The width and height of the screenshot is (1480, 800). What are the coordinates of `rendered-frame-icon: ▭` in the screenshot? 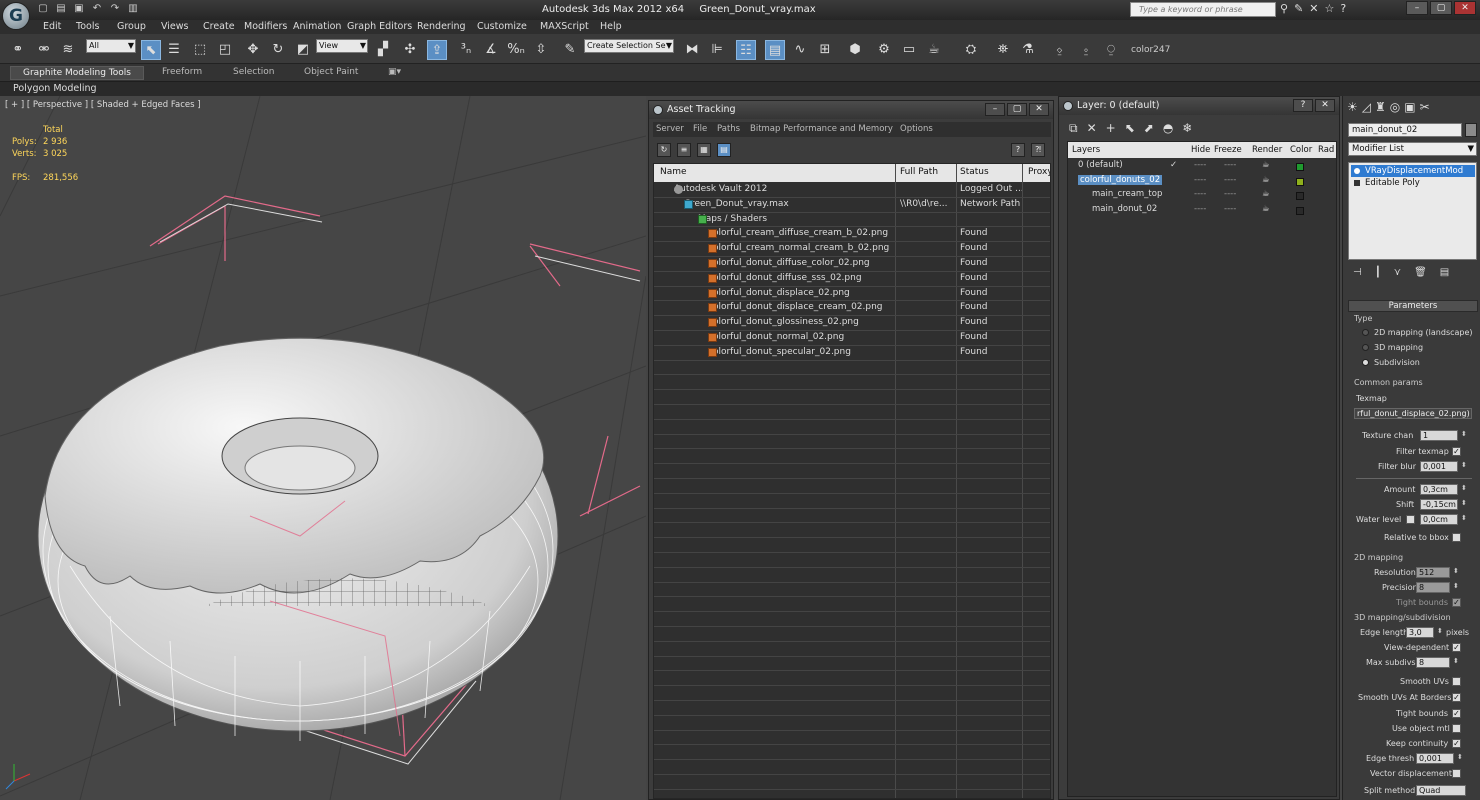 It's located at (909, 50).